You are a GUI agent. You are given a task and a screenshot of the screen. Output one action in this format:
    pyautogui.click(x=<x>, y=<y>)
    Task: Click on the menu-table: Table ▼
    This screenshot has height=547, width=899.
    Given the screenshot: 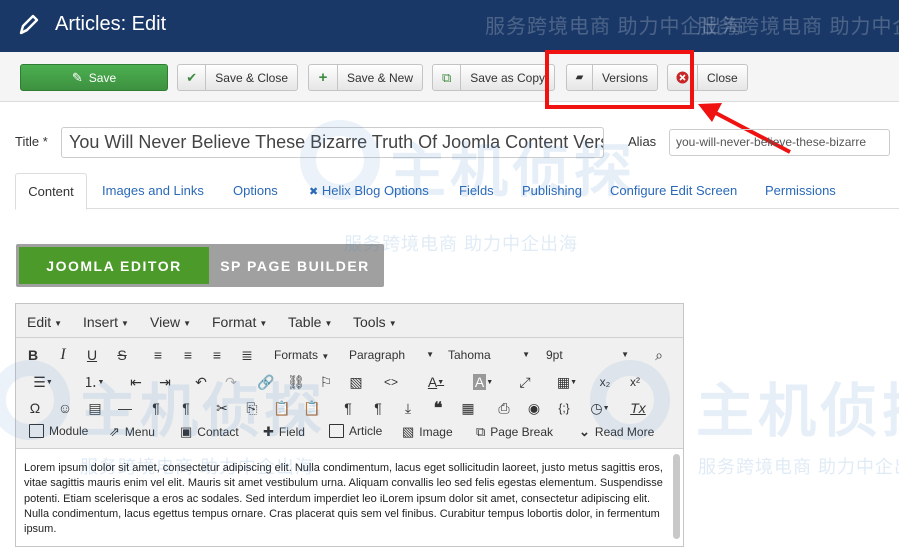 What is the action you would take?
    pyautogui.click(x=310, y=322)
    